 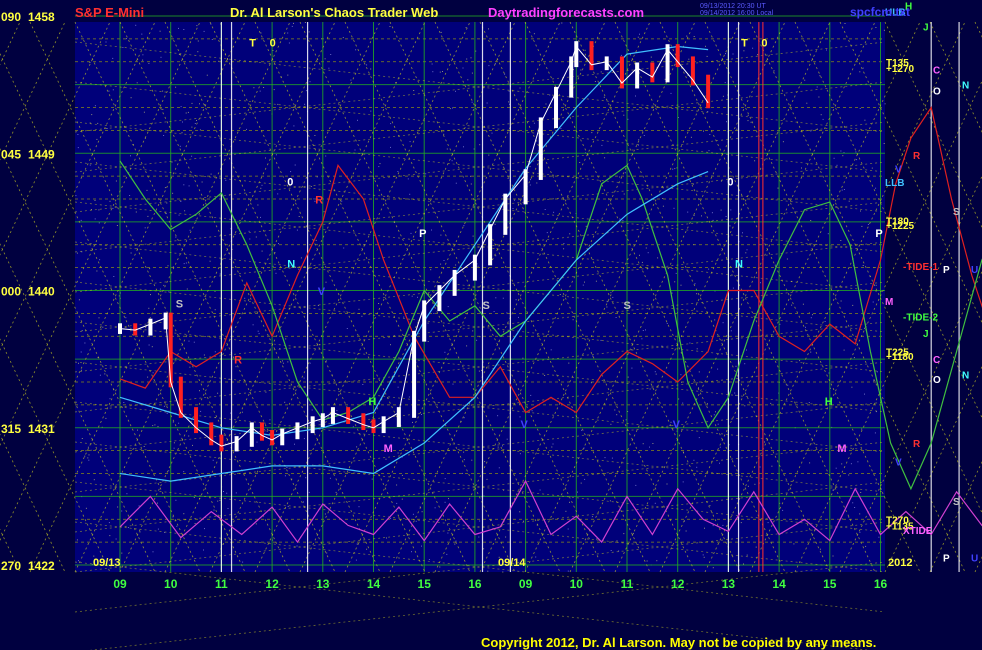 I want to click on site-link: Daytradingforecasts.com, so click(x=566, y=12).